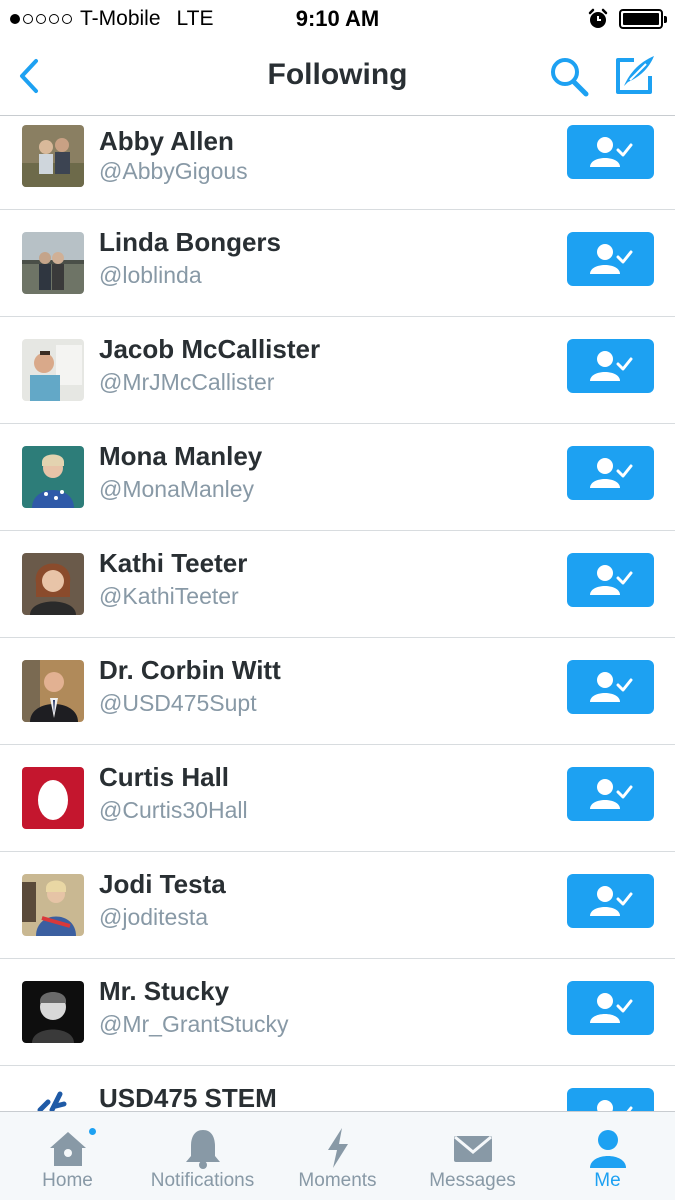  I want to click on account-handle: @MonaManley, so click(177, 489).